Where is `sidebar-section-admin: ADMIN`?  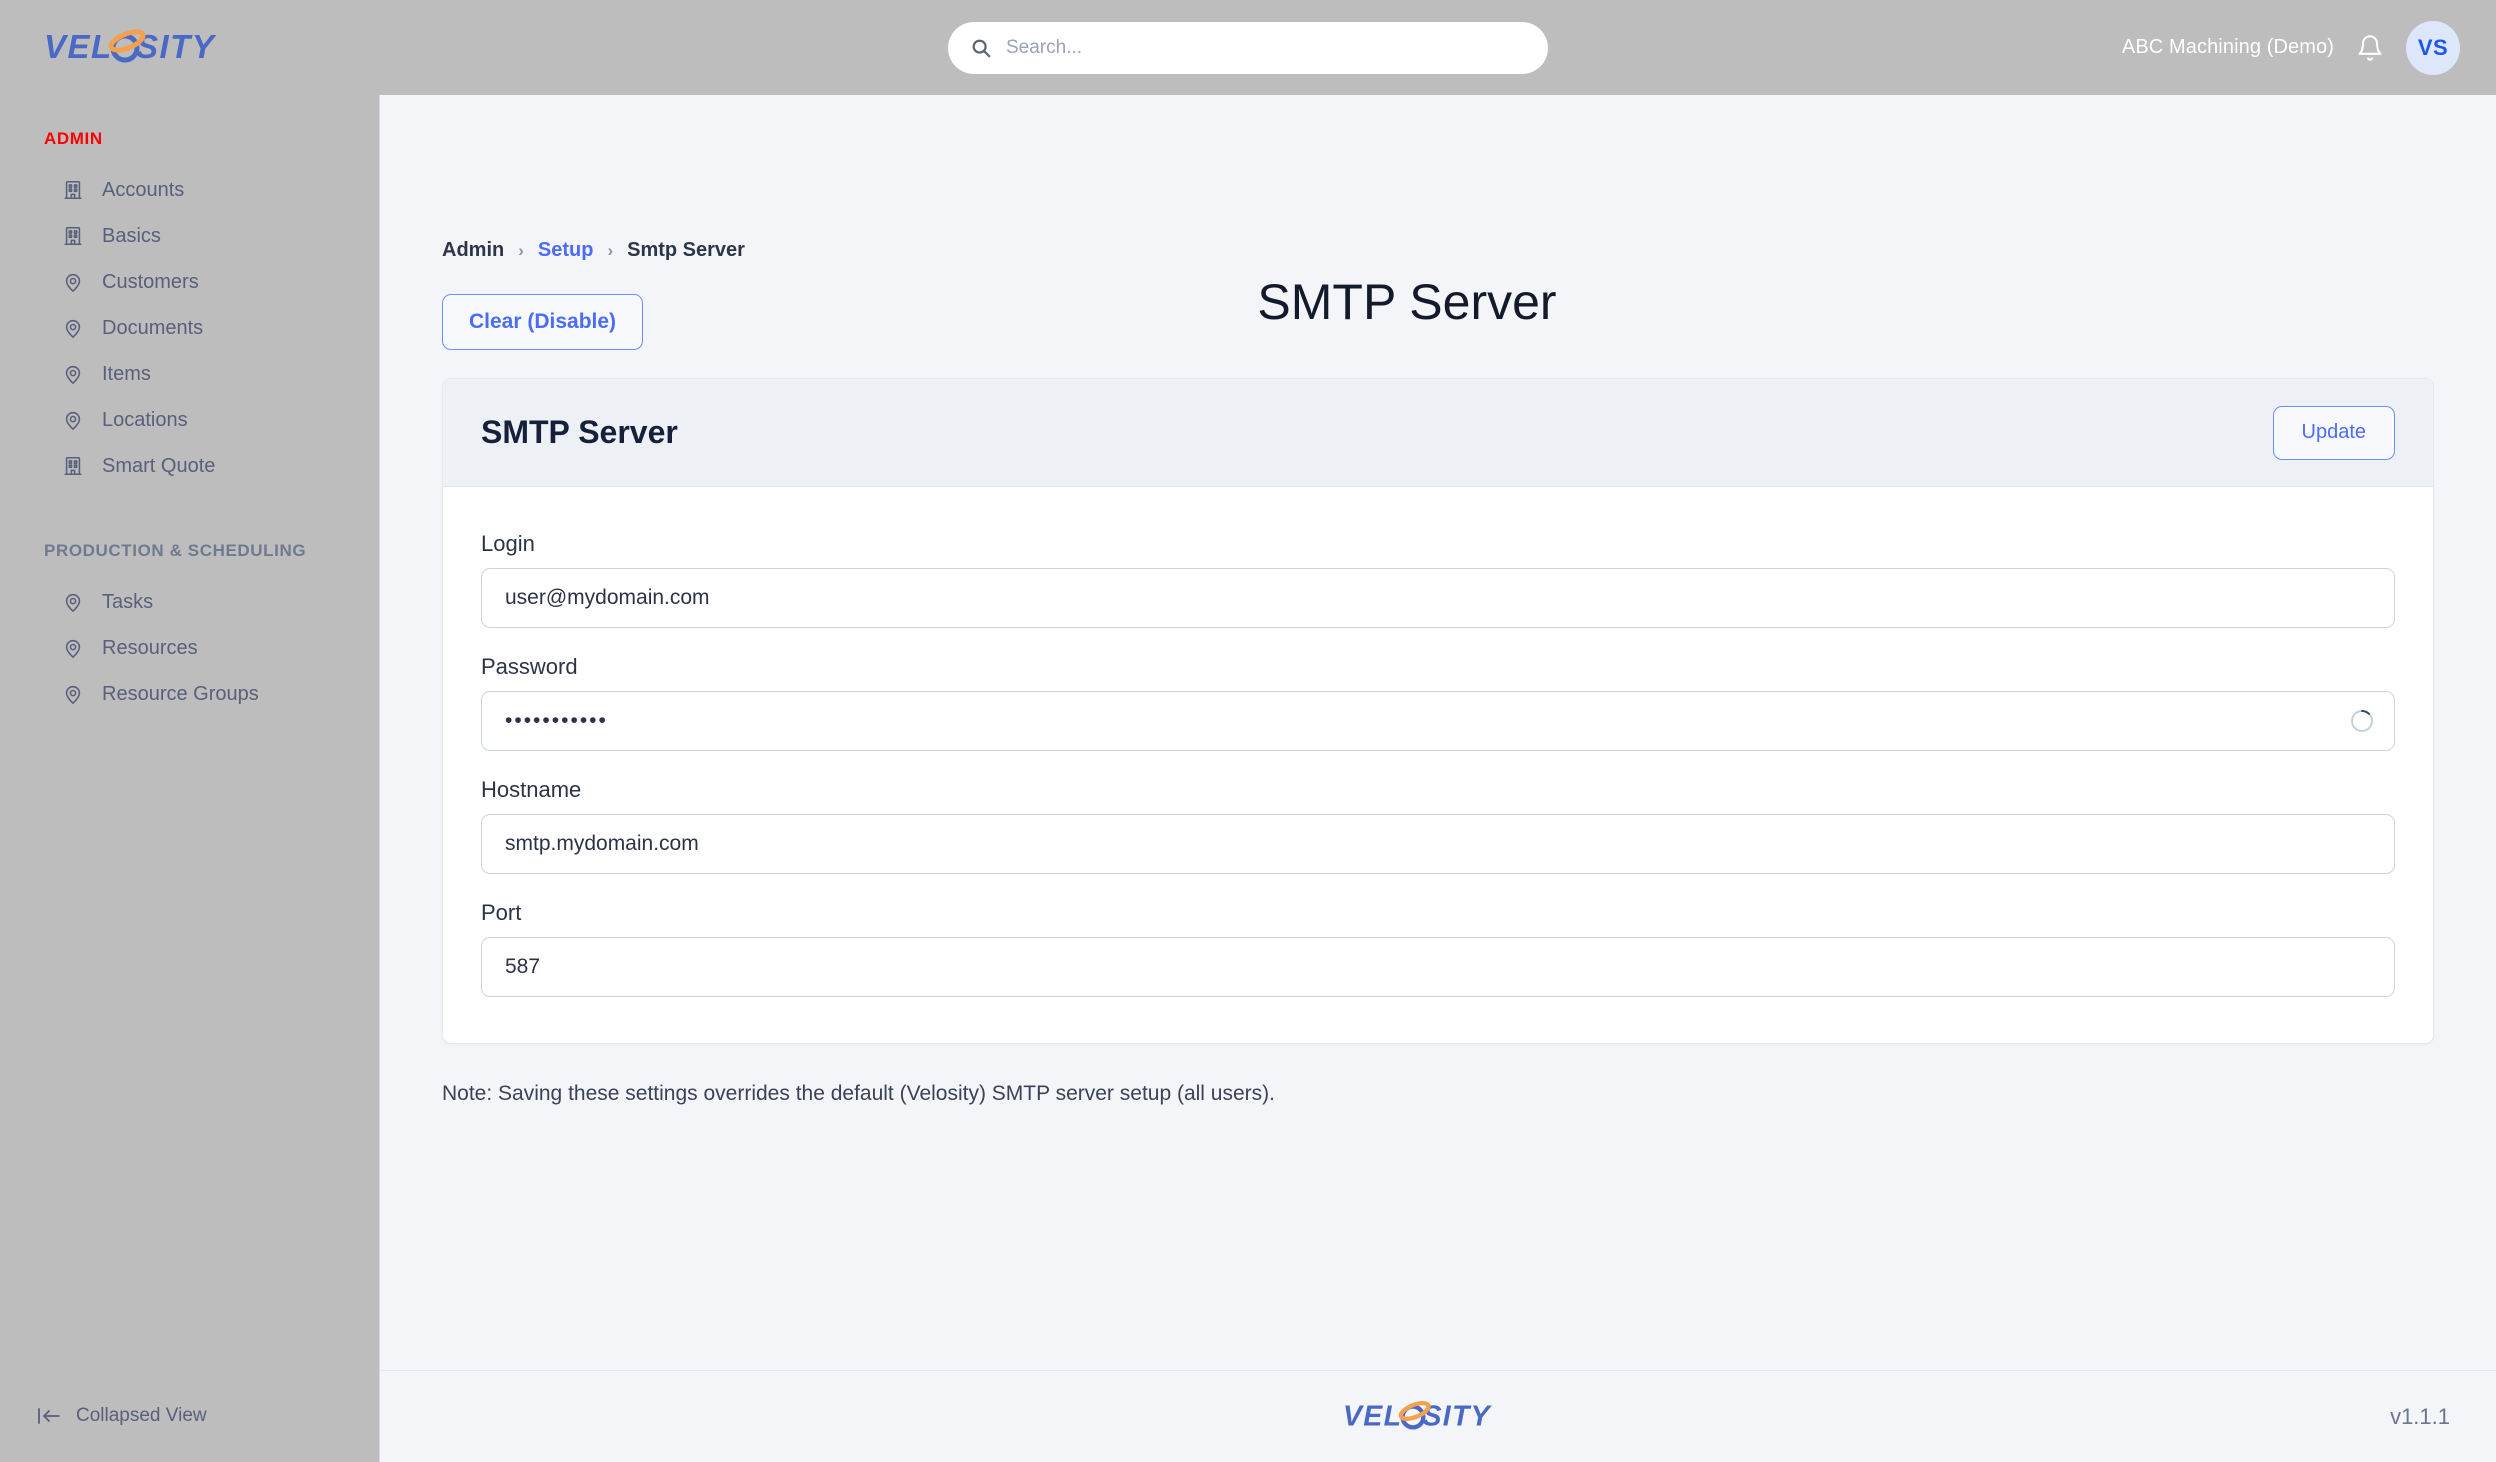 sidebar-section-admin: ADMIN is located at coordinates (73, 138).